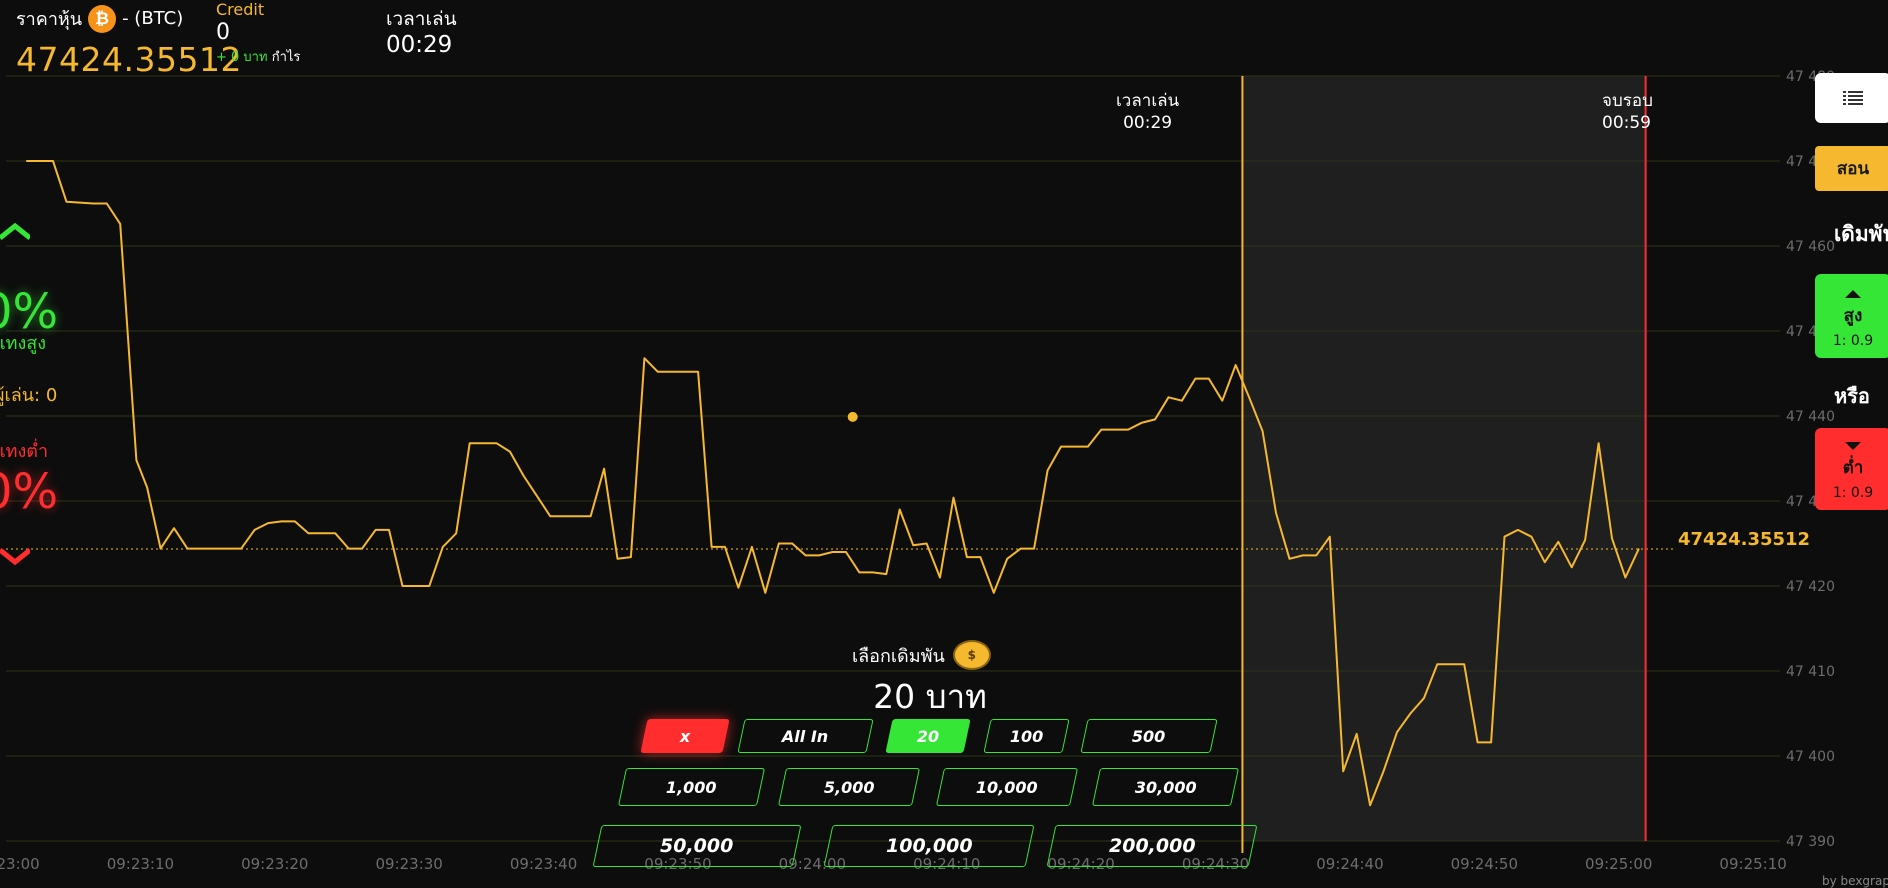  What do you see at coordinates (930, 696) in the screenshot?
I see `bet-amount: 20 บาท` at bounding box center [930, 696].